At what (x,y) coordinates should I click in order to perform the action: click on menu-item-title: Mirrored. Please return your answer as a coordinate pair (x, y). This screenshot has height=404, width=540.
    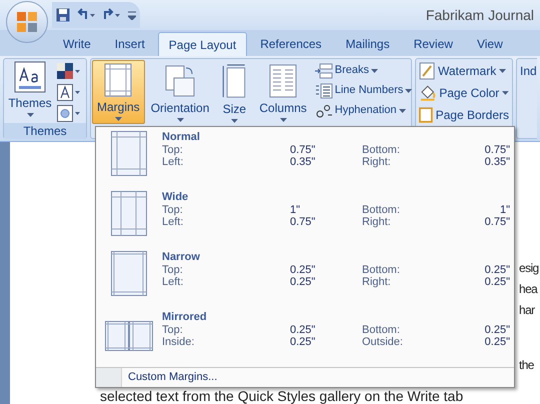
    Looking at the image, I should click on (185, 317).